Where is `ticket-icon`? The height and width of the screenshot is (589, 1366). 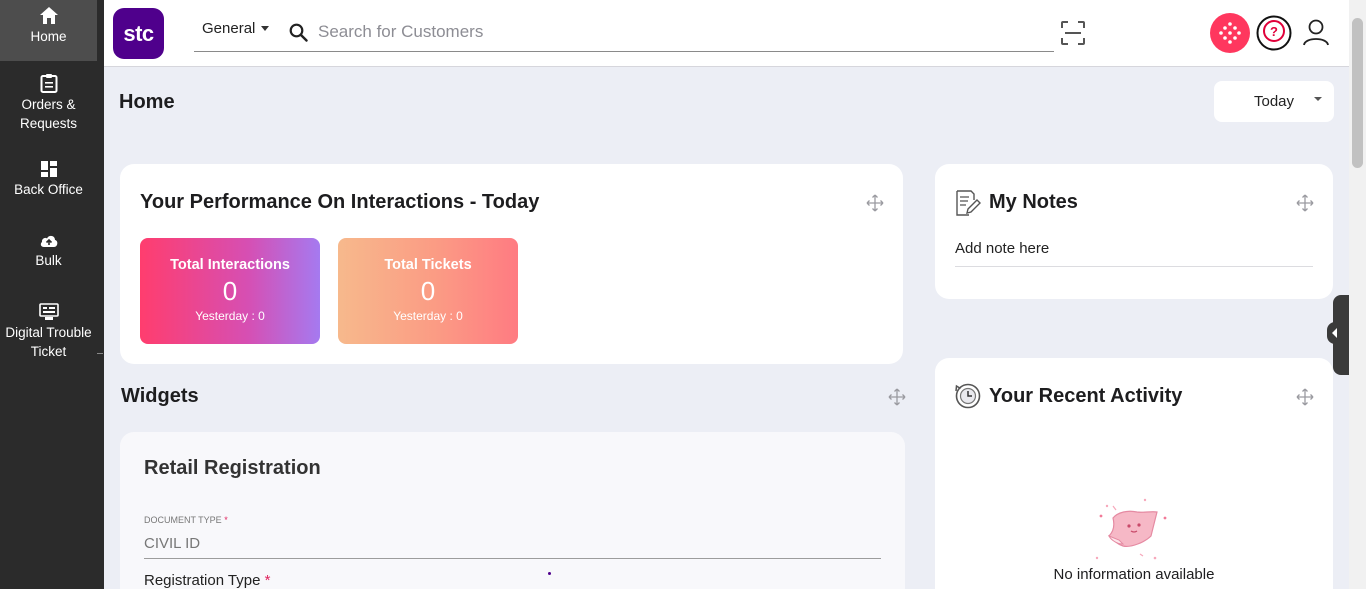
ticket-icon is located at coordinates (48, 311).